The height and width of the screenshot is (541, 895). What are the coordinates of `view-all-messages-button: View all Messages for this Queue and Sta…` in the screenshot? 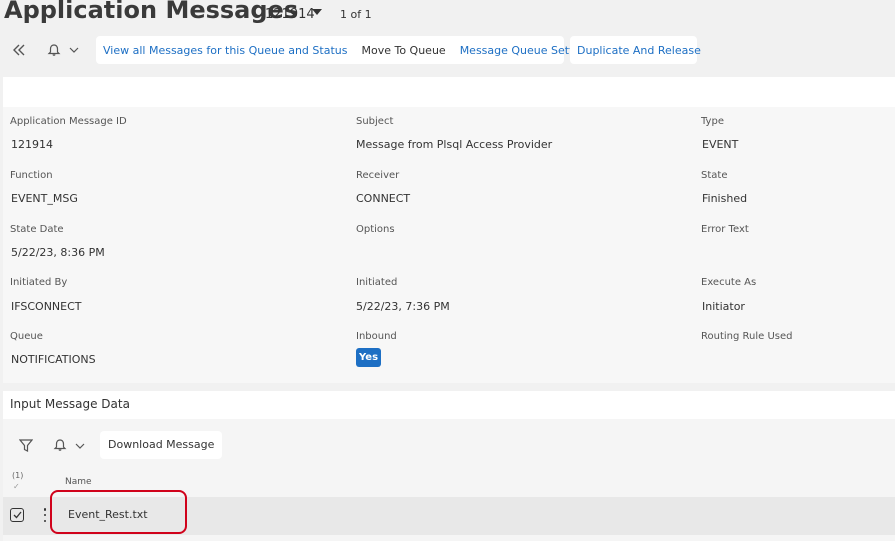 It's located at (225, 50).